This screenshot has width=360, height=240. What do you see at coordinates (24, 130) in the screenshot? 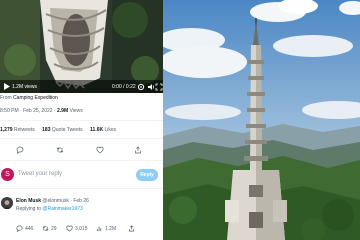
I see `retweets-label: Retweets` at bounding box center [24, 130].